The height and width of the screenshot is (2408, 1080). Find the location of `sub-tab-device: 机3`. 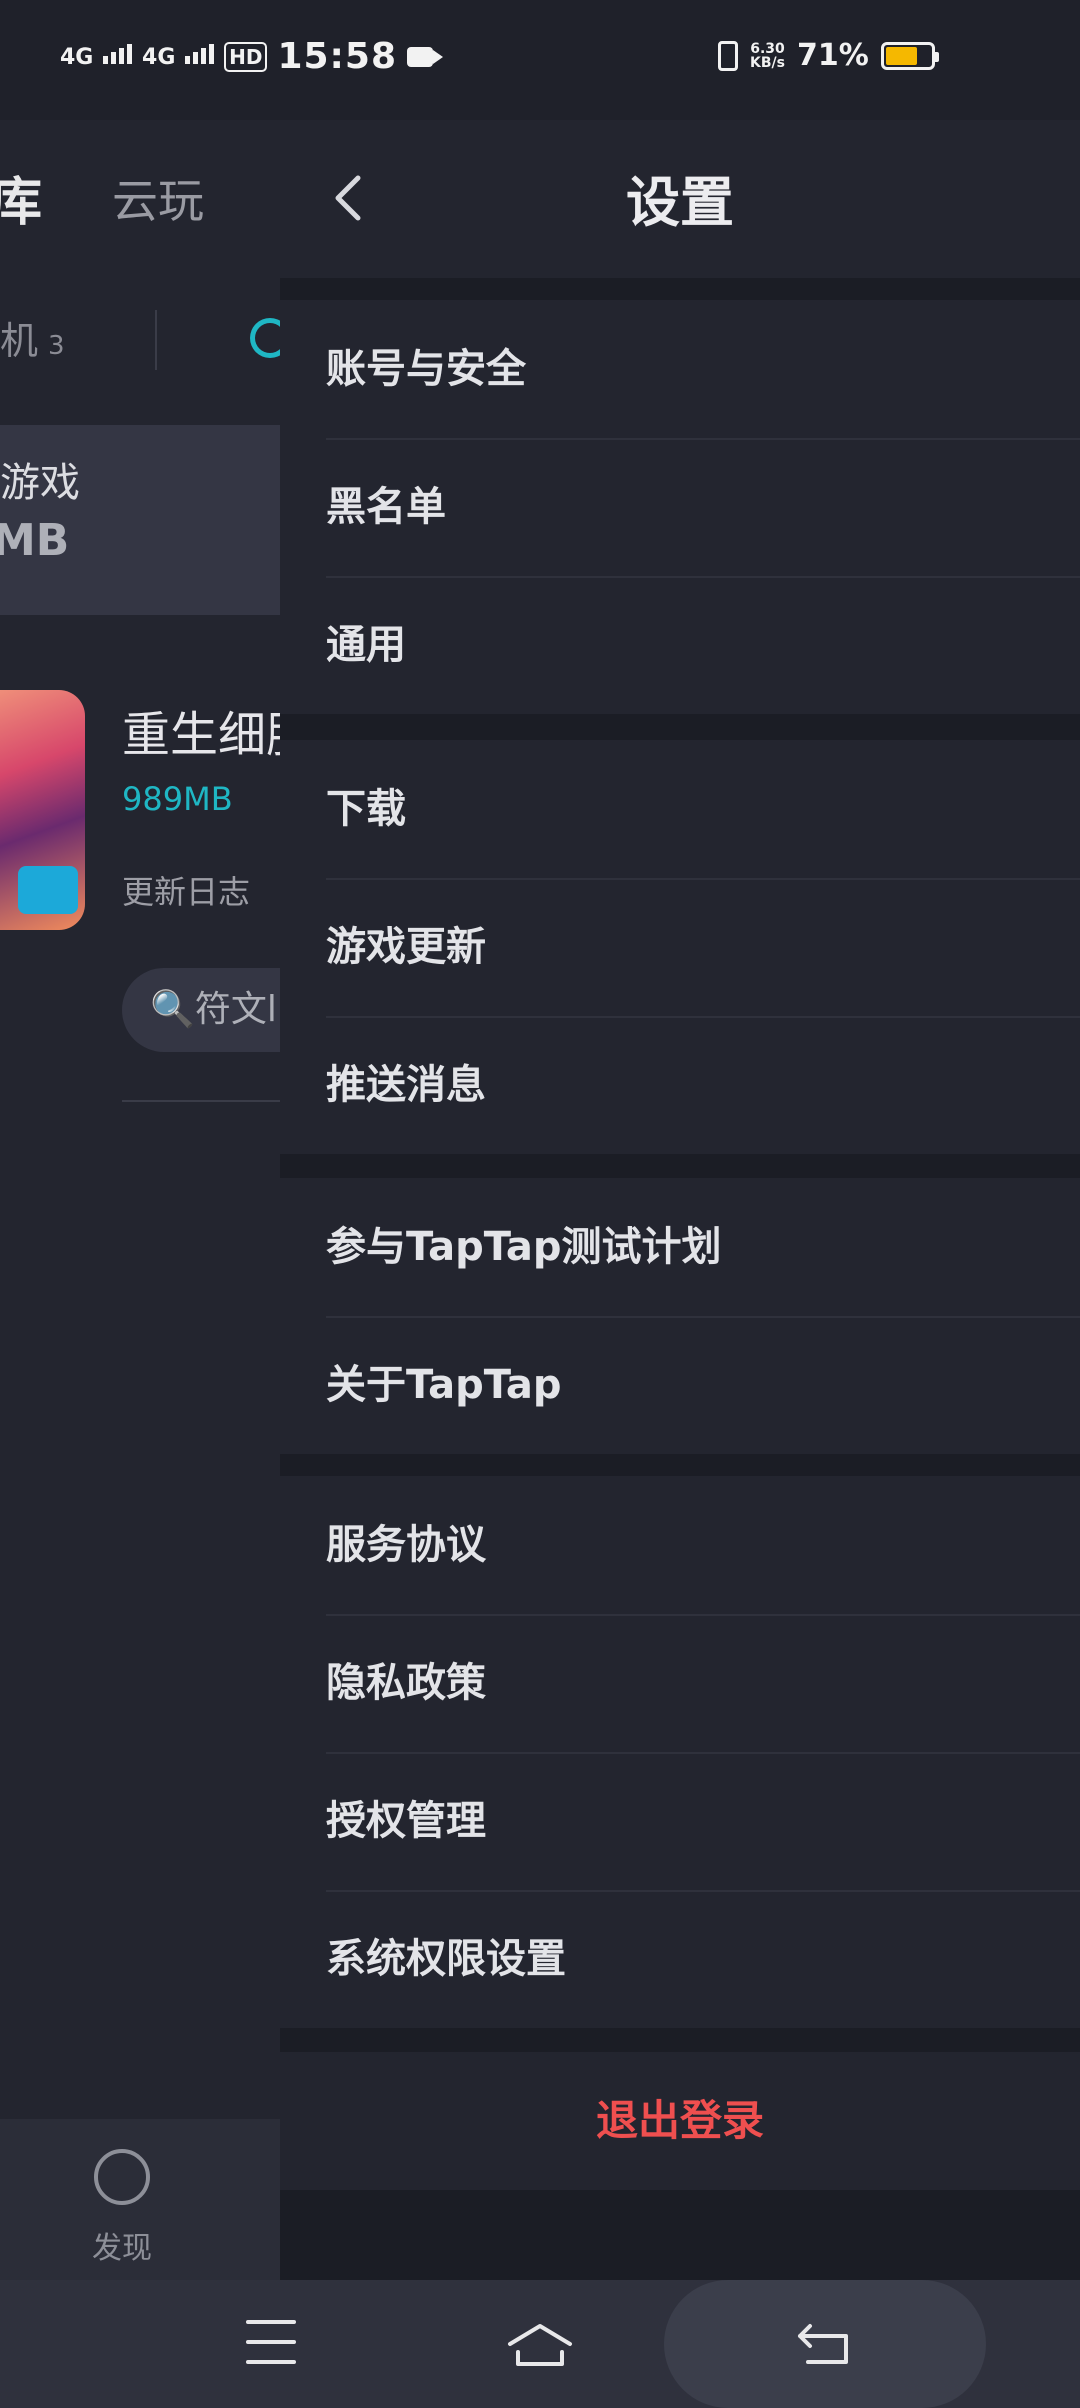

sub-tab-device: 机3 is located at coordinates (32, 337).